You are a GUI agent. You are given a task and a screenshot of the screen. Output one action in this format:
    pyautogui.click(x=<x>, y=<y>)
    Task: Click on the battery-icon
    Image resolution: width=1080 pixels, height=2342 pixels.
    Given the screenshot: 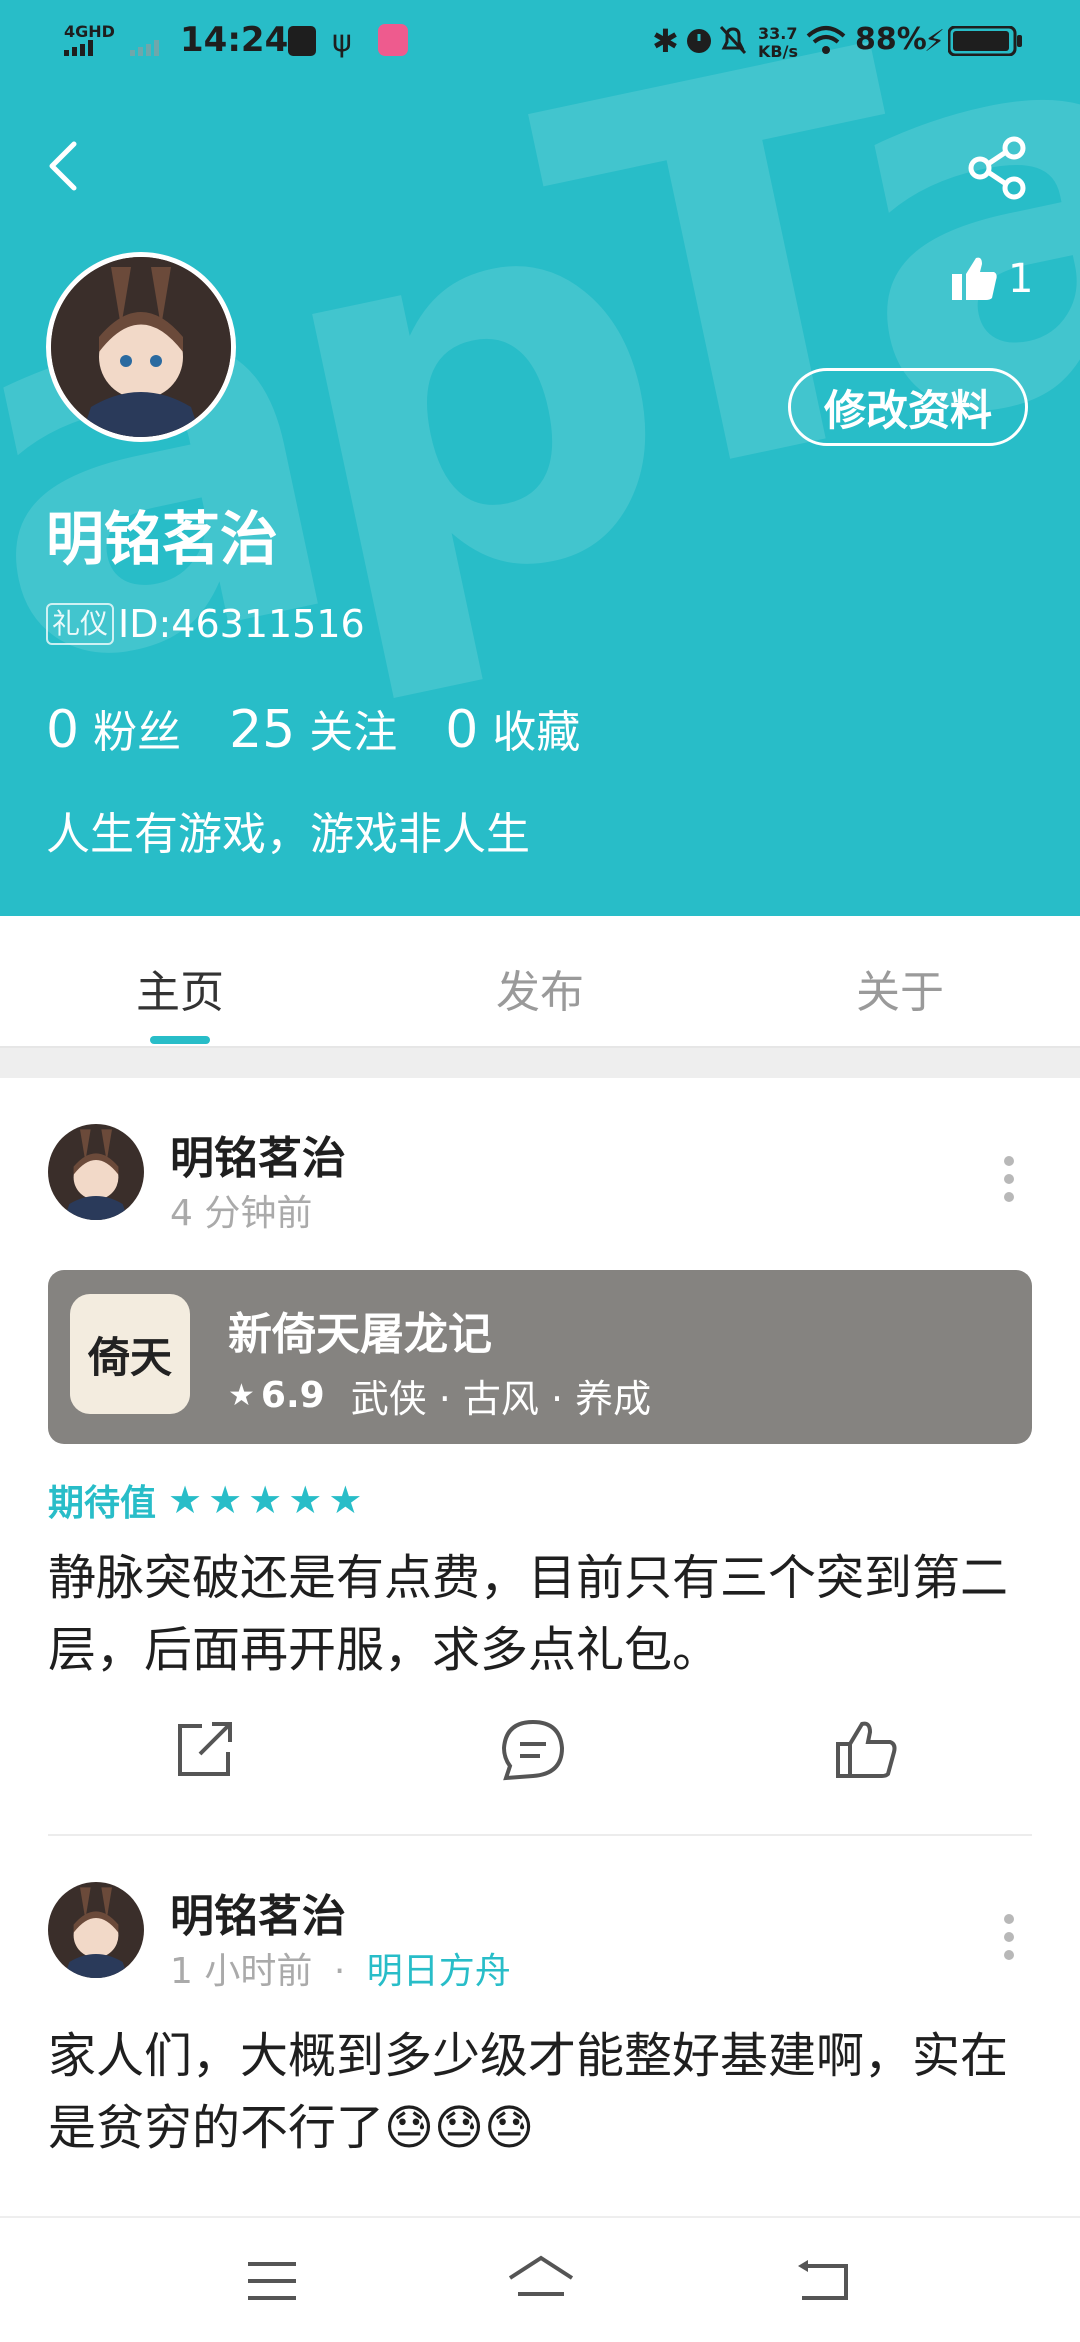 What is the action you would take?
    pyautogui.click(x=985, y=42)
    